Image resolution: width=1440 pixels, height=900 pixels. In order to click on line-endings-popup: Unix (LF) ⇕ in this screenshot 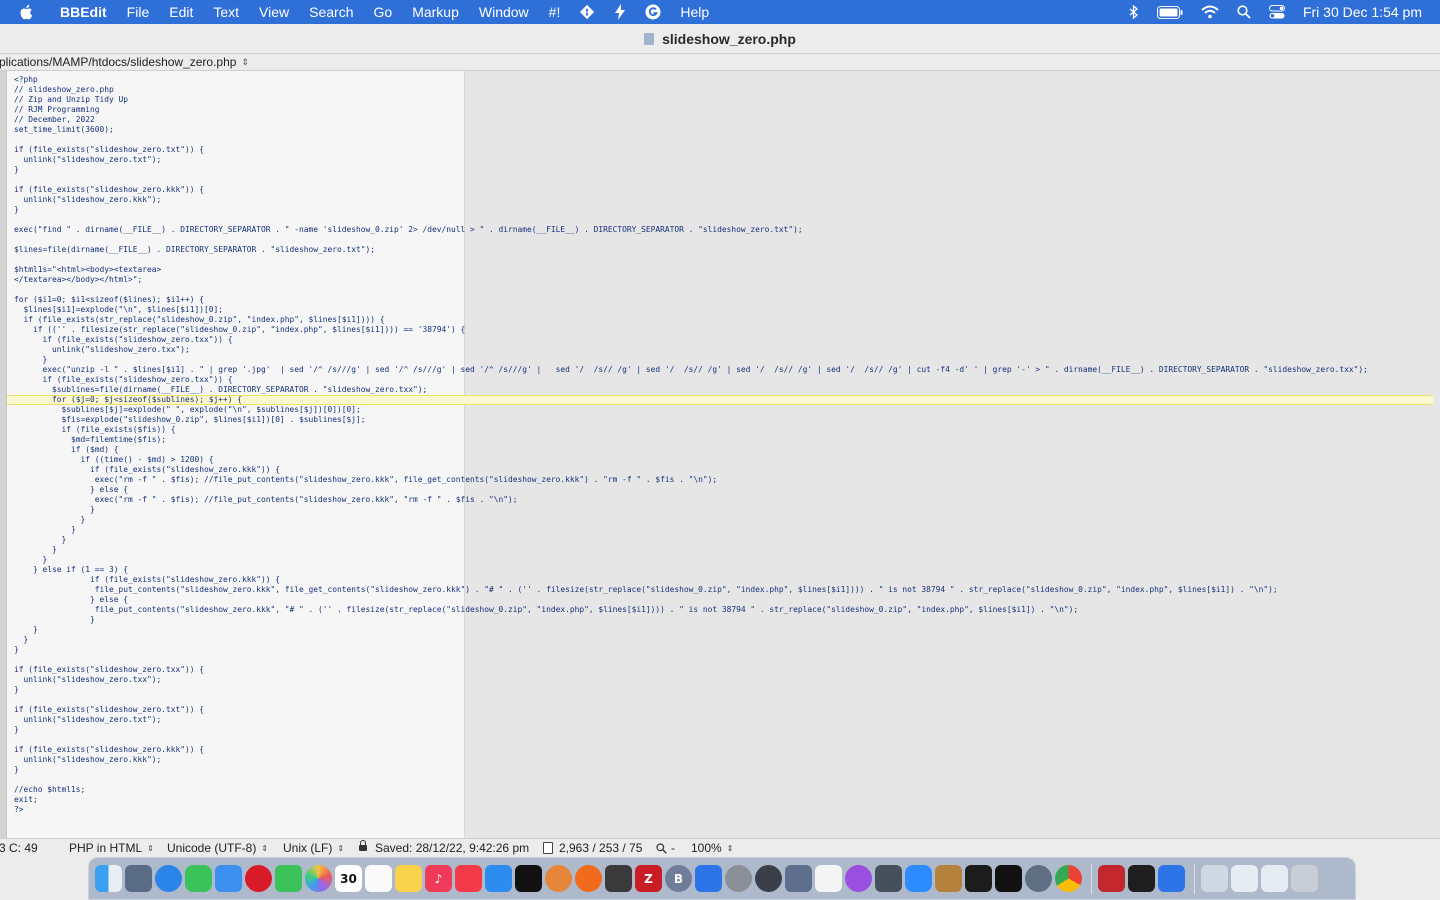, I will do `click(321, 848)`.